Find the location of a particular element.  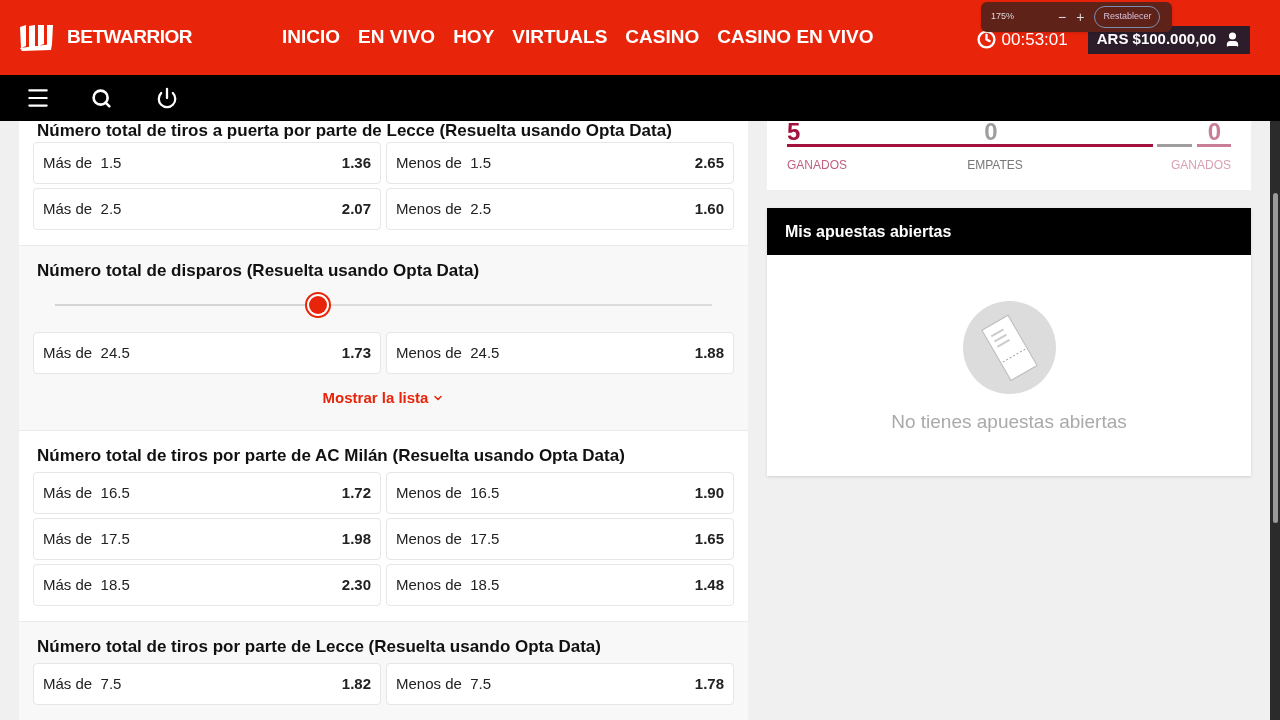

stat-value: 5 is located at coordinates (794, 132).